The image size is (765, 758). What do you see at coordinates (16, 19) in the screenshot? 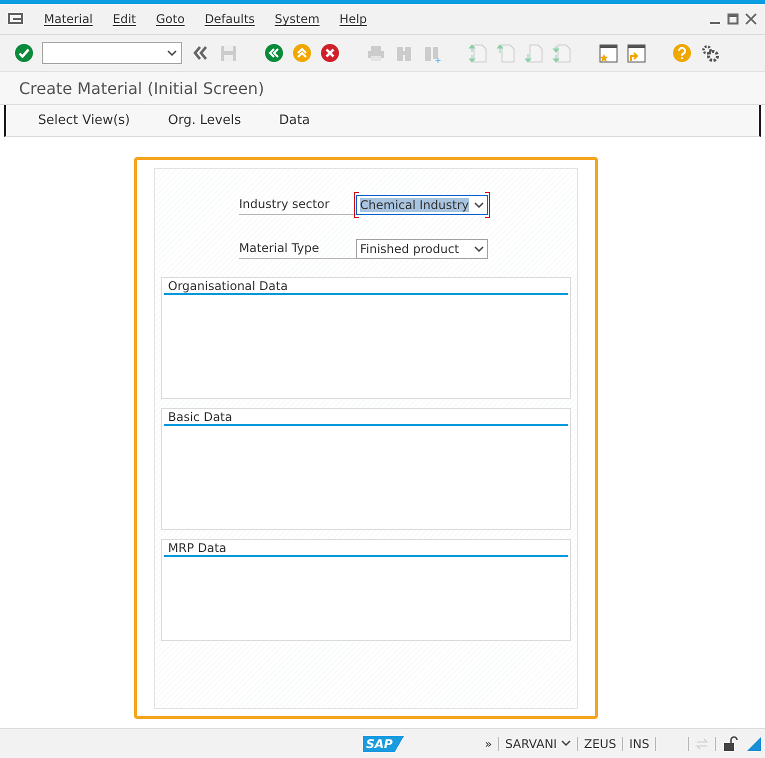
I see `menu-icon` at bounding box center [16, 19].